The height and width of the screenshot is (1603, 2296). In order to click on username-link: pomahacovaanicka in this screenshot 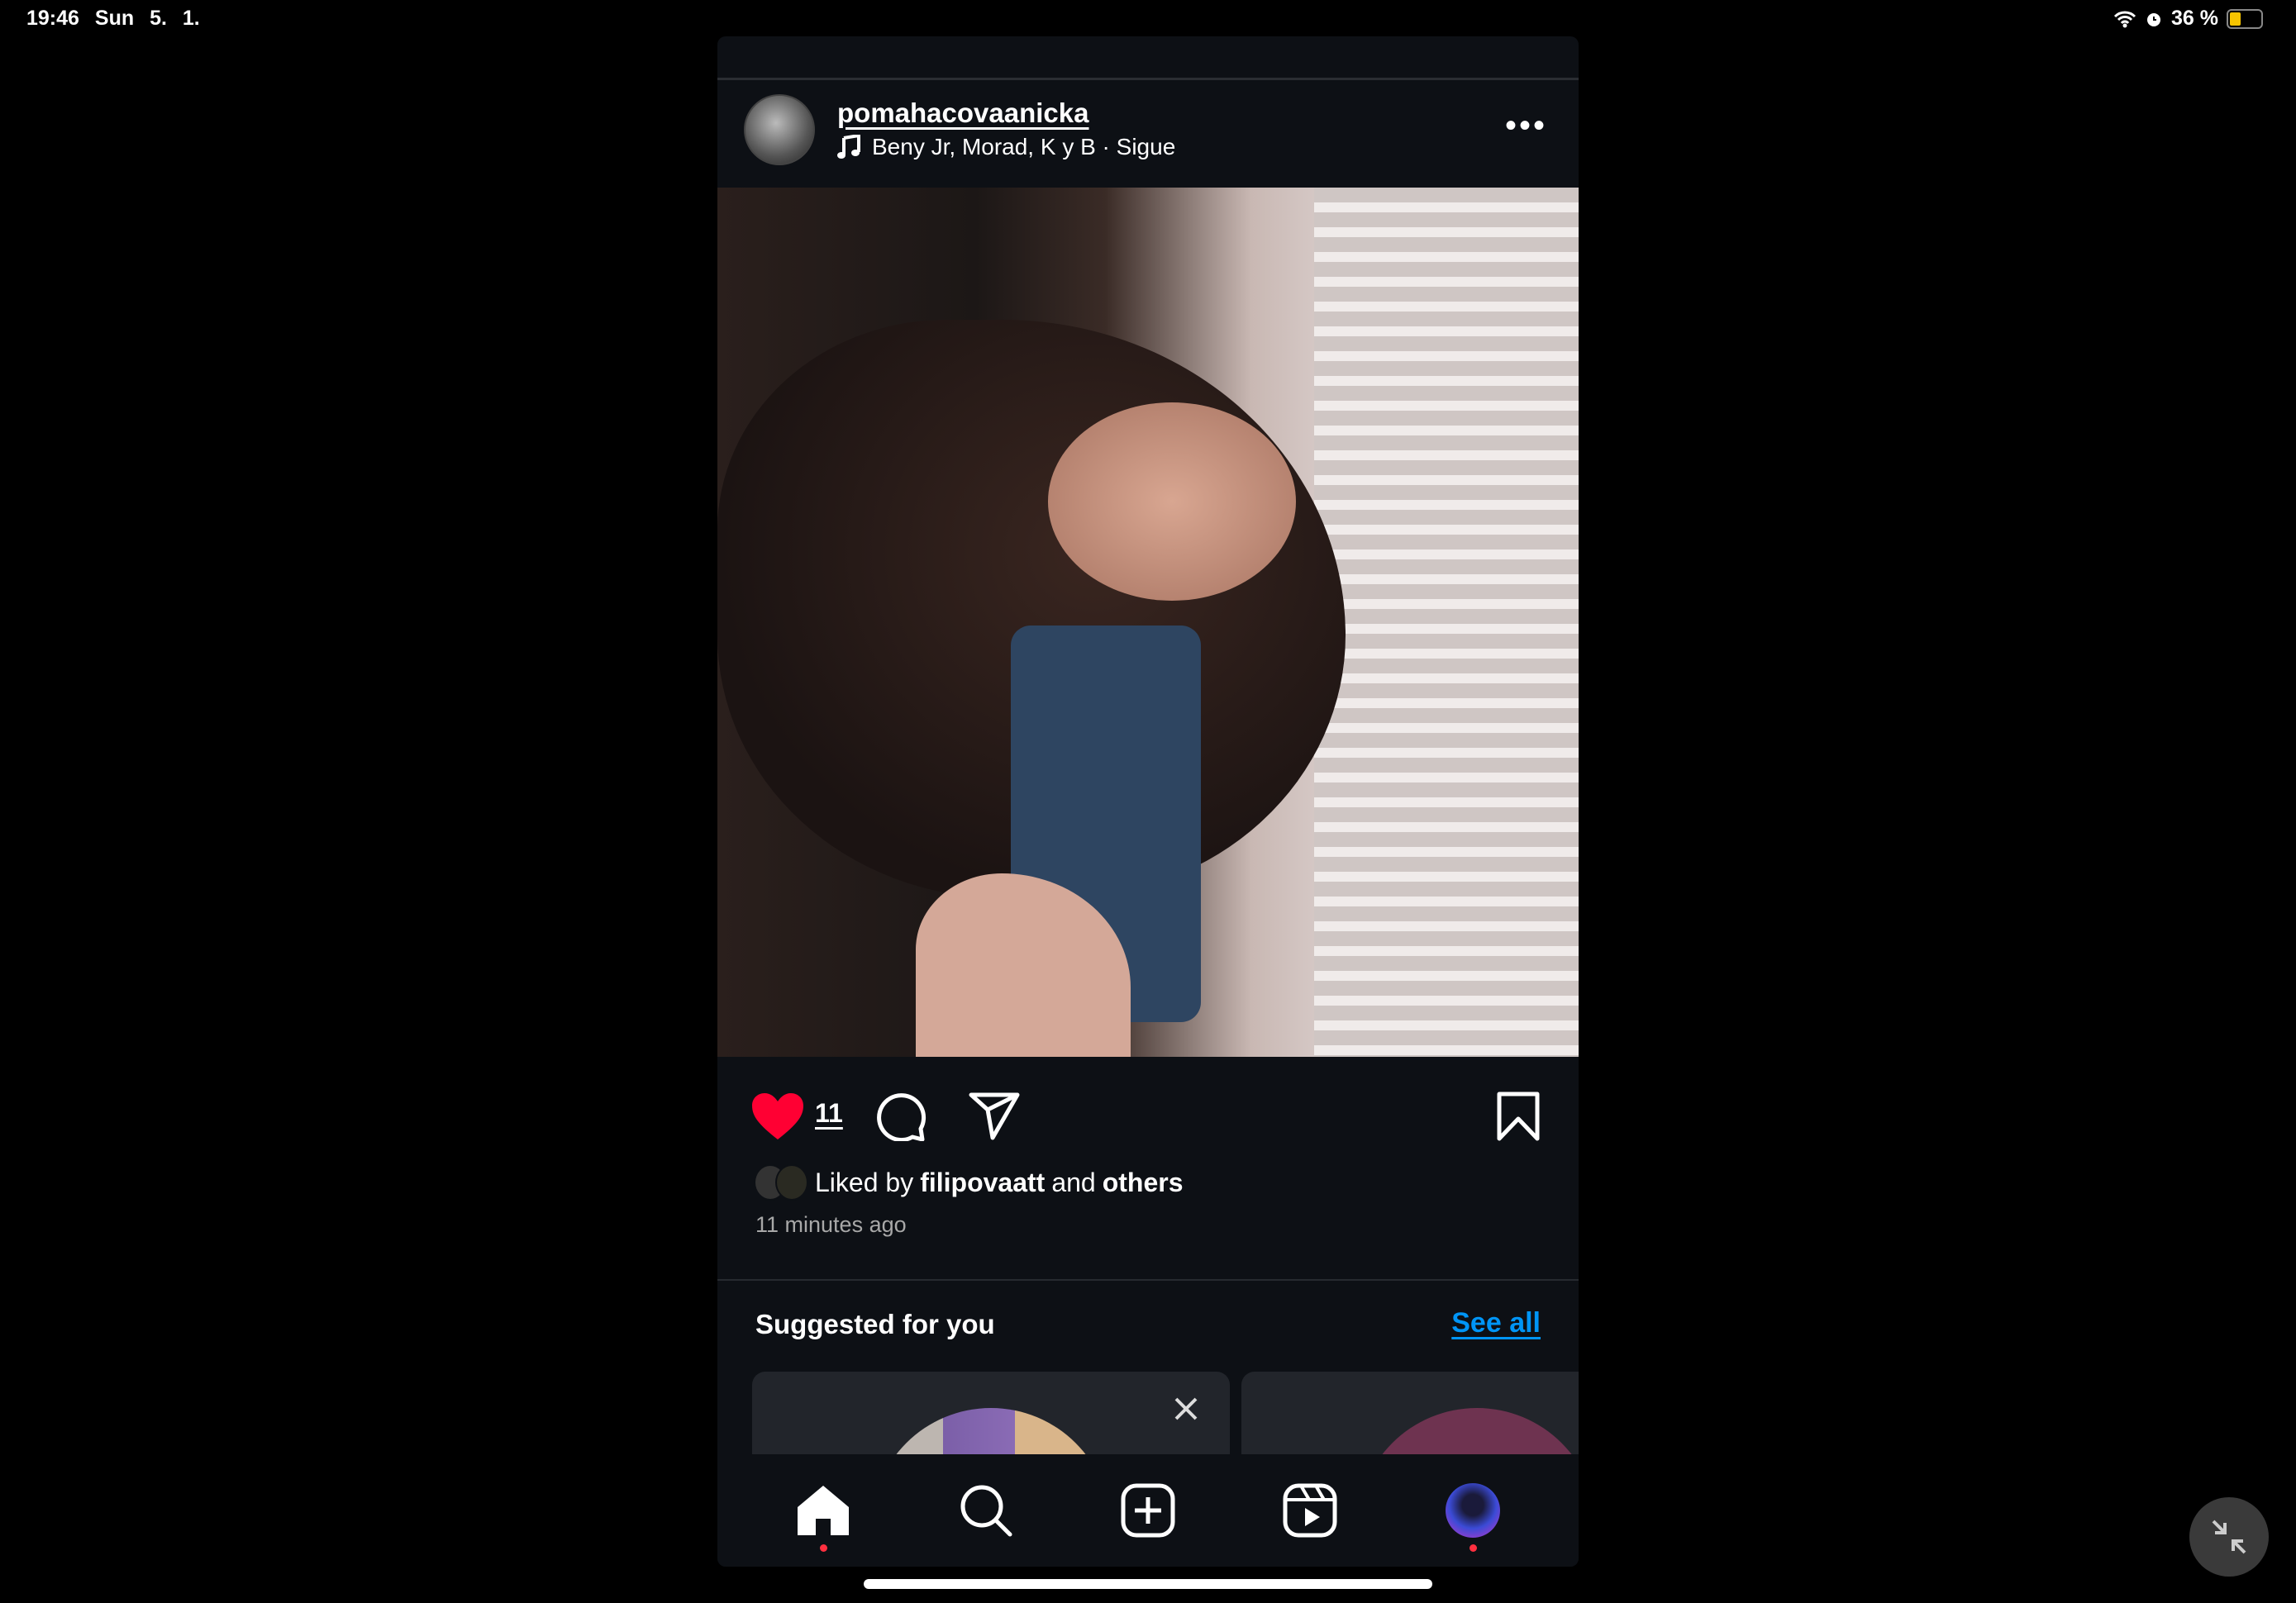, I will do `click(963, 113)`.